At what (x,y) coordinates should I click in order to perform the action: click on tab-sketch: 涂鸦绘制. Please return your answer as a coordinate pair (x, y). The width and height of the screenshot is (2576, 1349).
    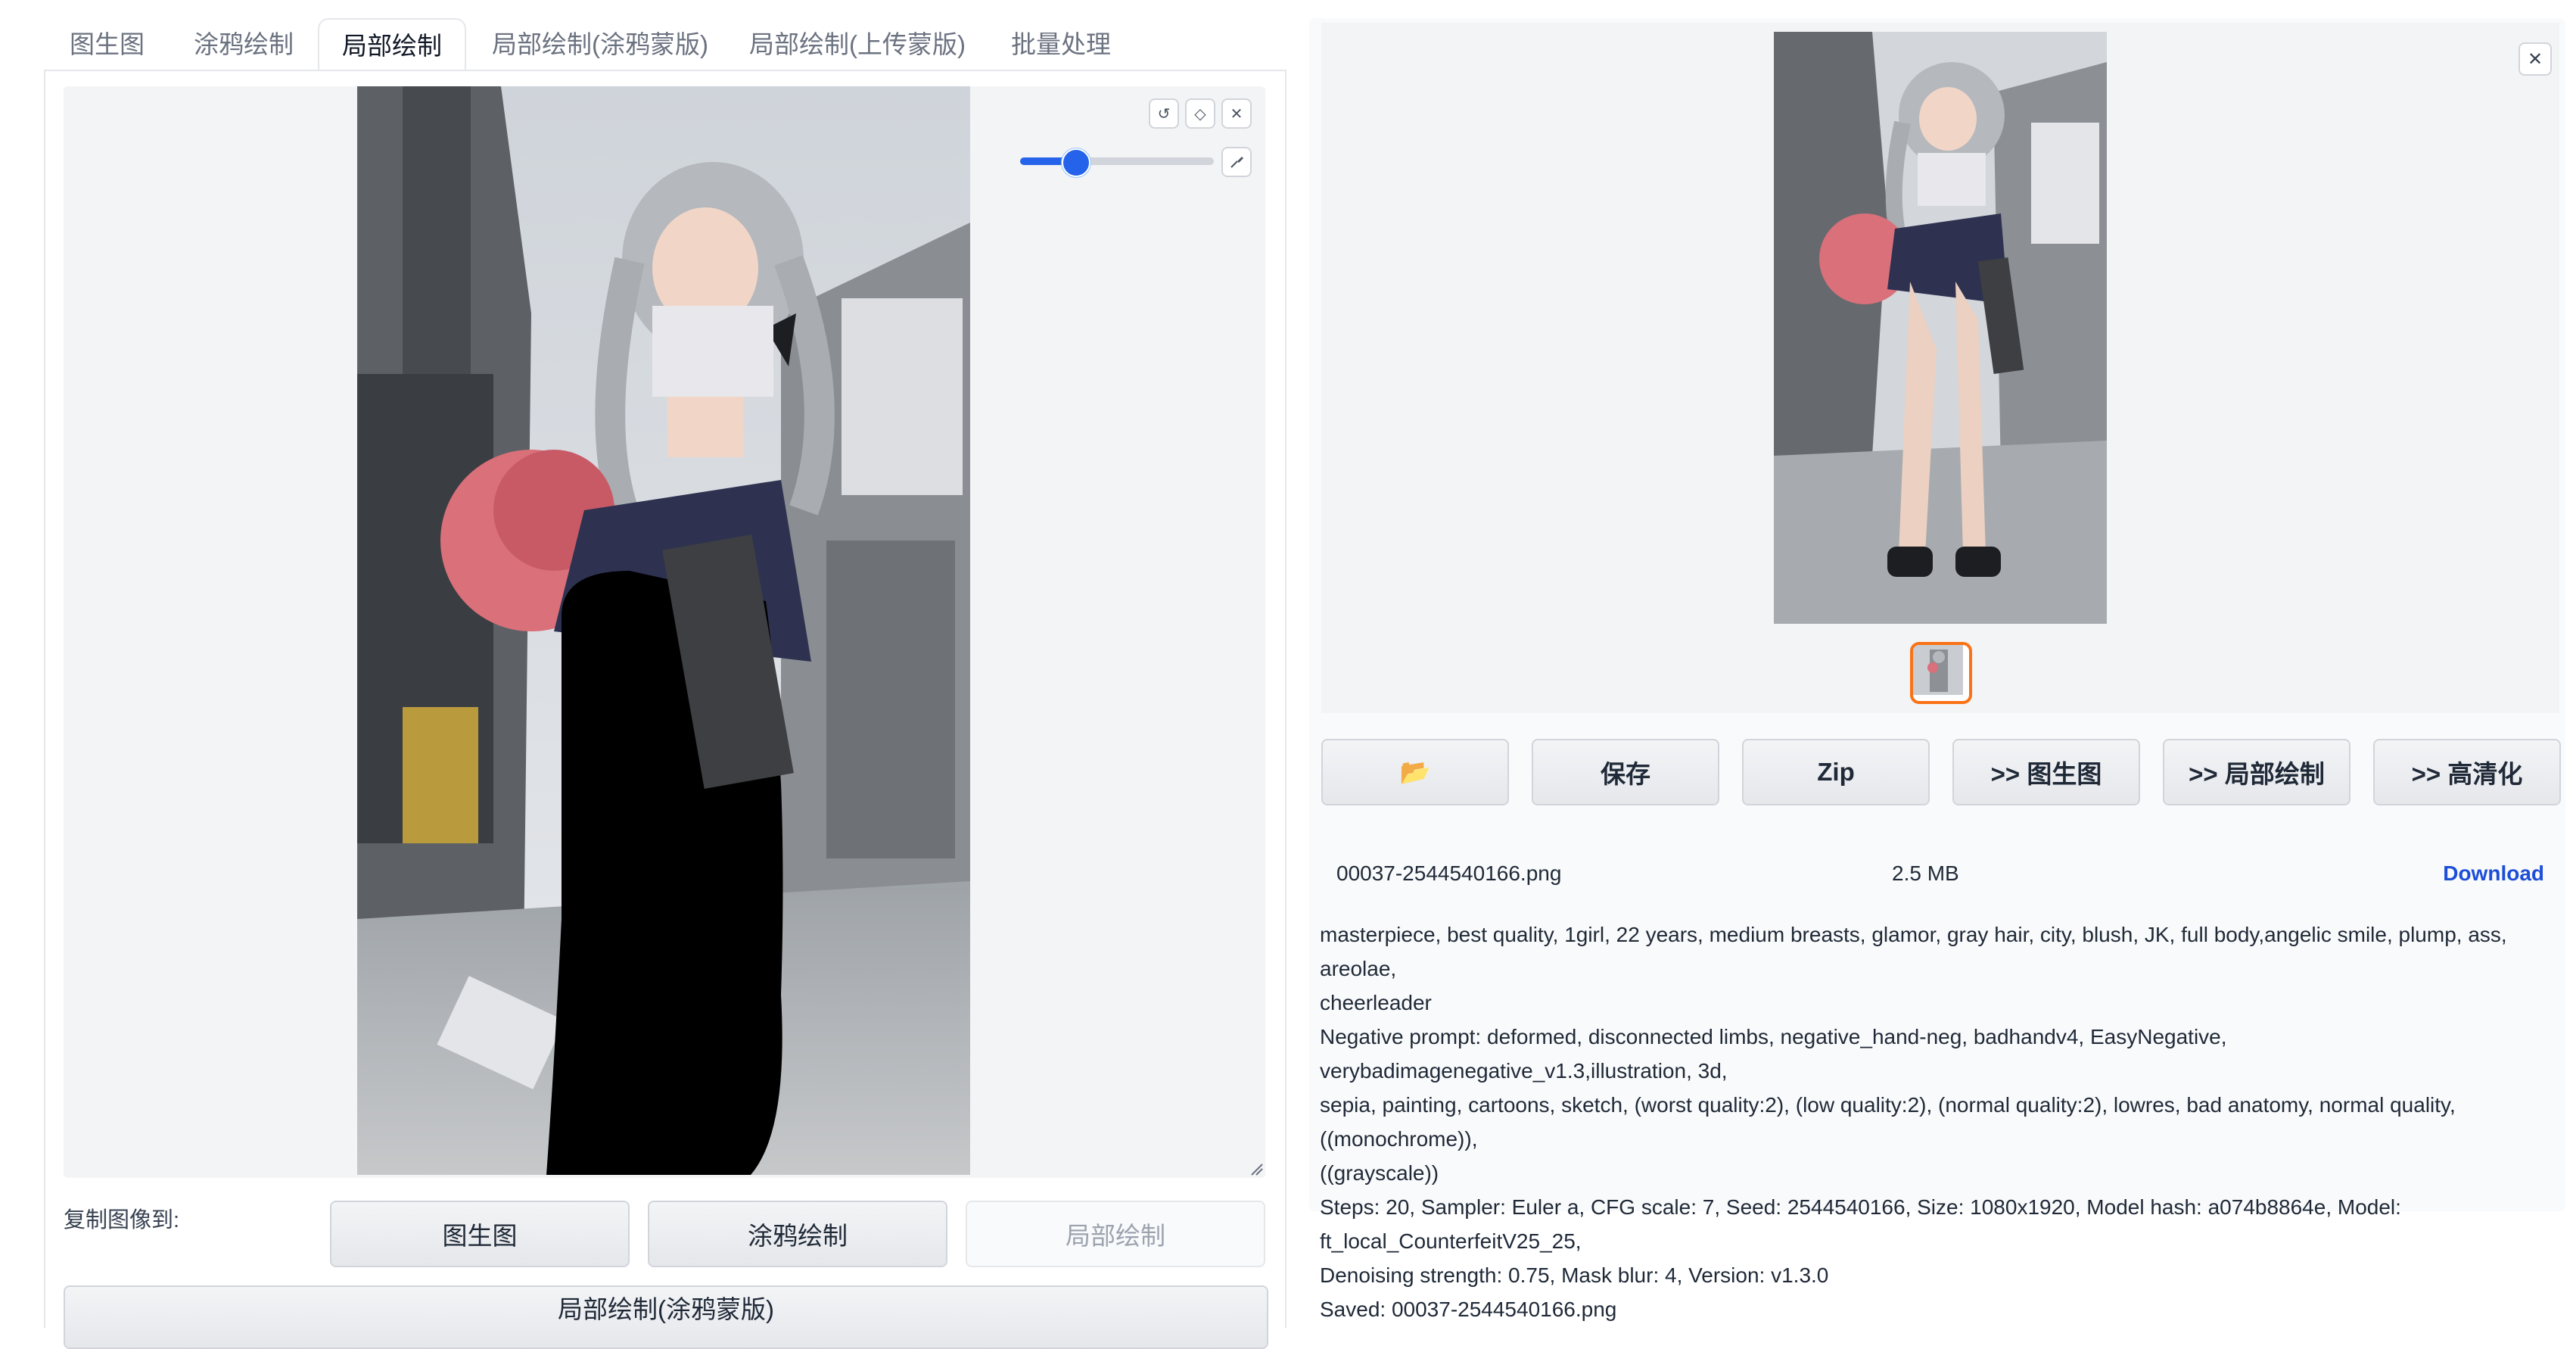
    Looking at the image, I should click on (244, 44).